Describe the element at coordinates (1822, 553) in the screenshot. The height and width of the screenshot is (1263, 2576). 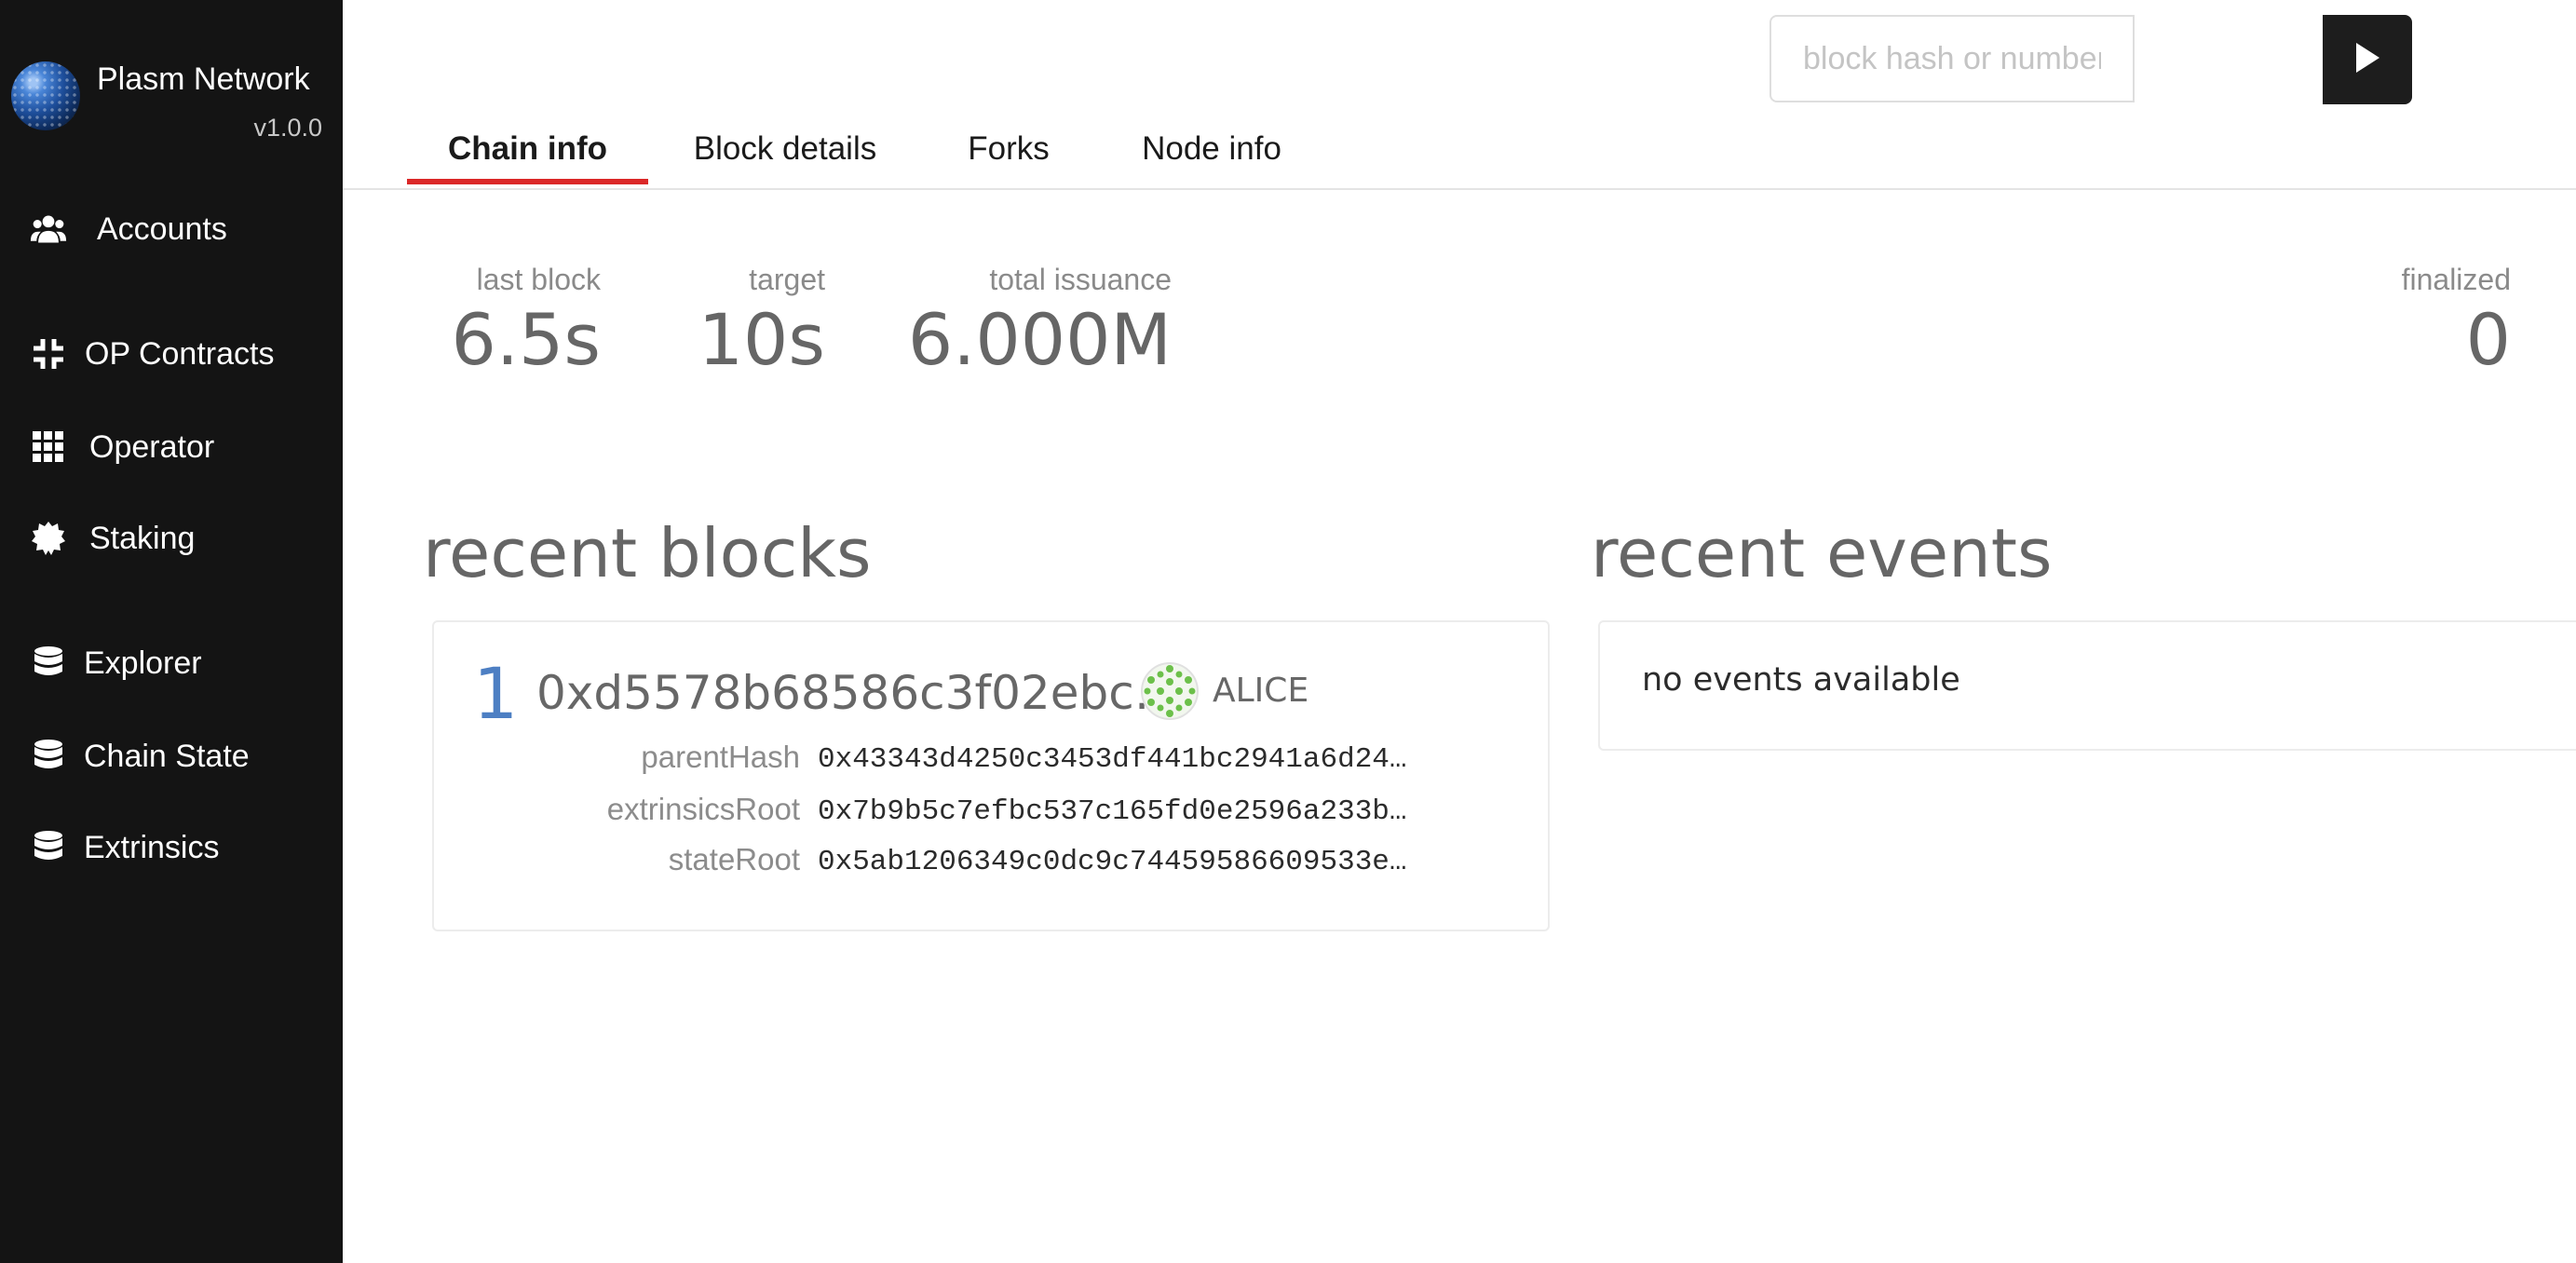
I see `recent-events-heading: recent events` at that location.